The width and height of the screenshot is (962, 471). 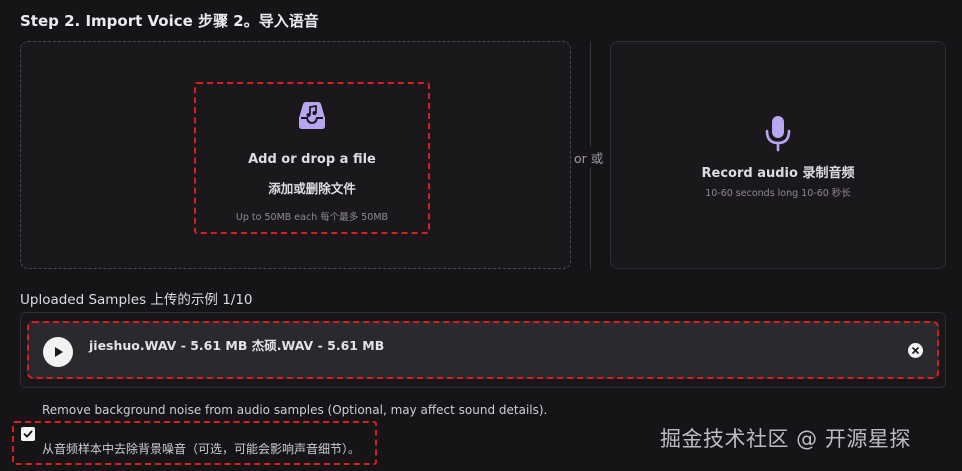 I want to click on step-title: Step 2. Import Voice 步骤 2。导入语音, so click(x=169, y=21).